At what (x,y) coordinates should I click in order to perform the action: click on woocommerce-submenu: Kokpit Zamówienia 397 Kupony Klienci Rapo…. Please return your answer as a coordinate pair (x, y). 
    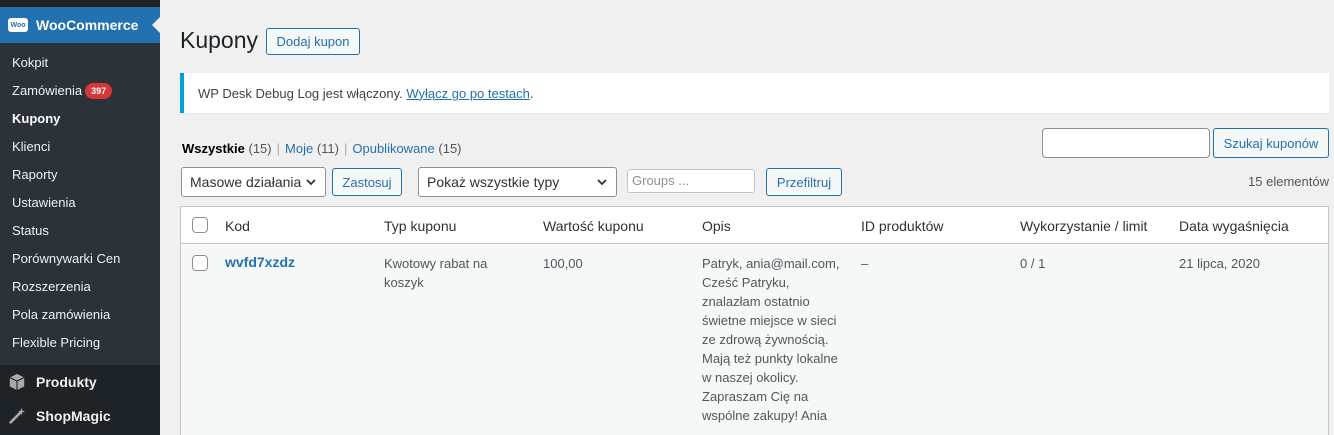
    Looking at the image, I should click on (80, 204).